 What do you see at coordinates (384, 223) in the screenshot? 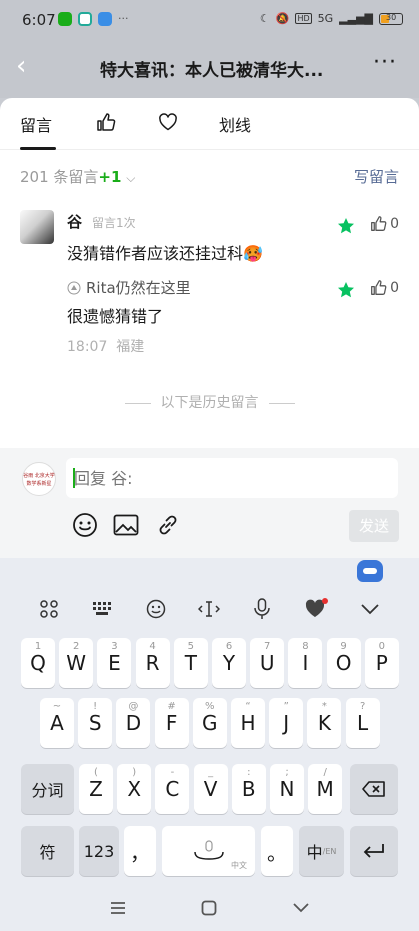
I see `like-button: 0` at bounding box center [384, 223].